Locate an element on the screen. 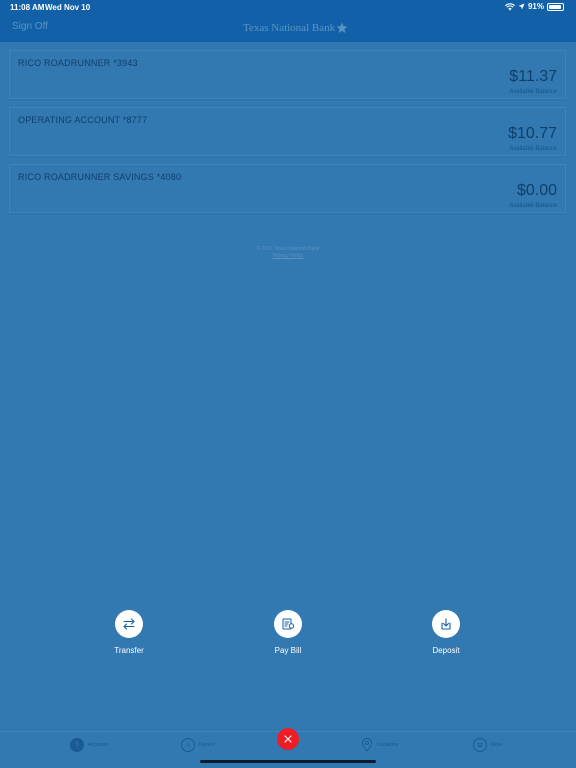 This screenshot has width=576, height=768. deposit-button: Deposit is located at coordinates (446, 632).